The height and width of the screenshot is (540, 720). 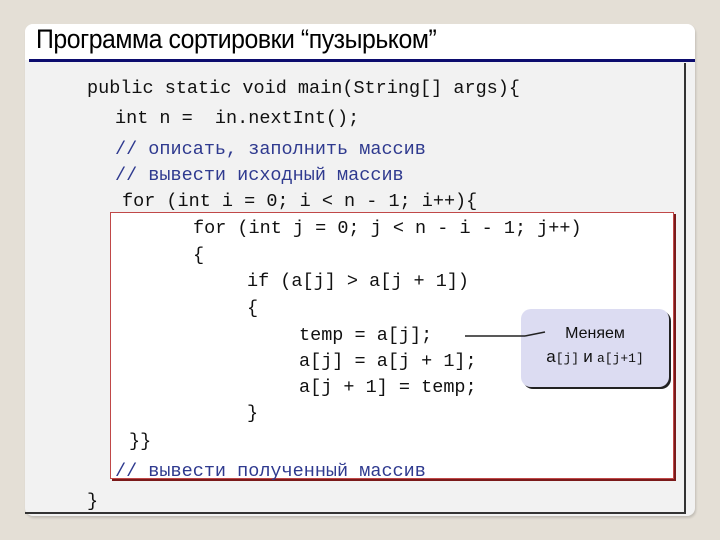 I want to click on title-bar: Программа сортировки “пузырьком”, so click(x=360, y=42).